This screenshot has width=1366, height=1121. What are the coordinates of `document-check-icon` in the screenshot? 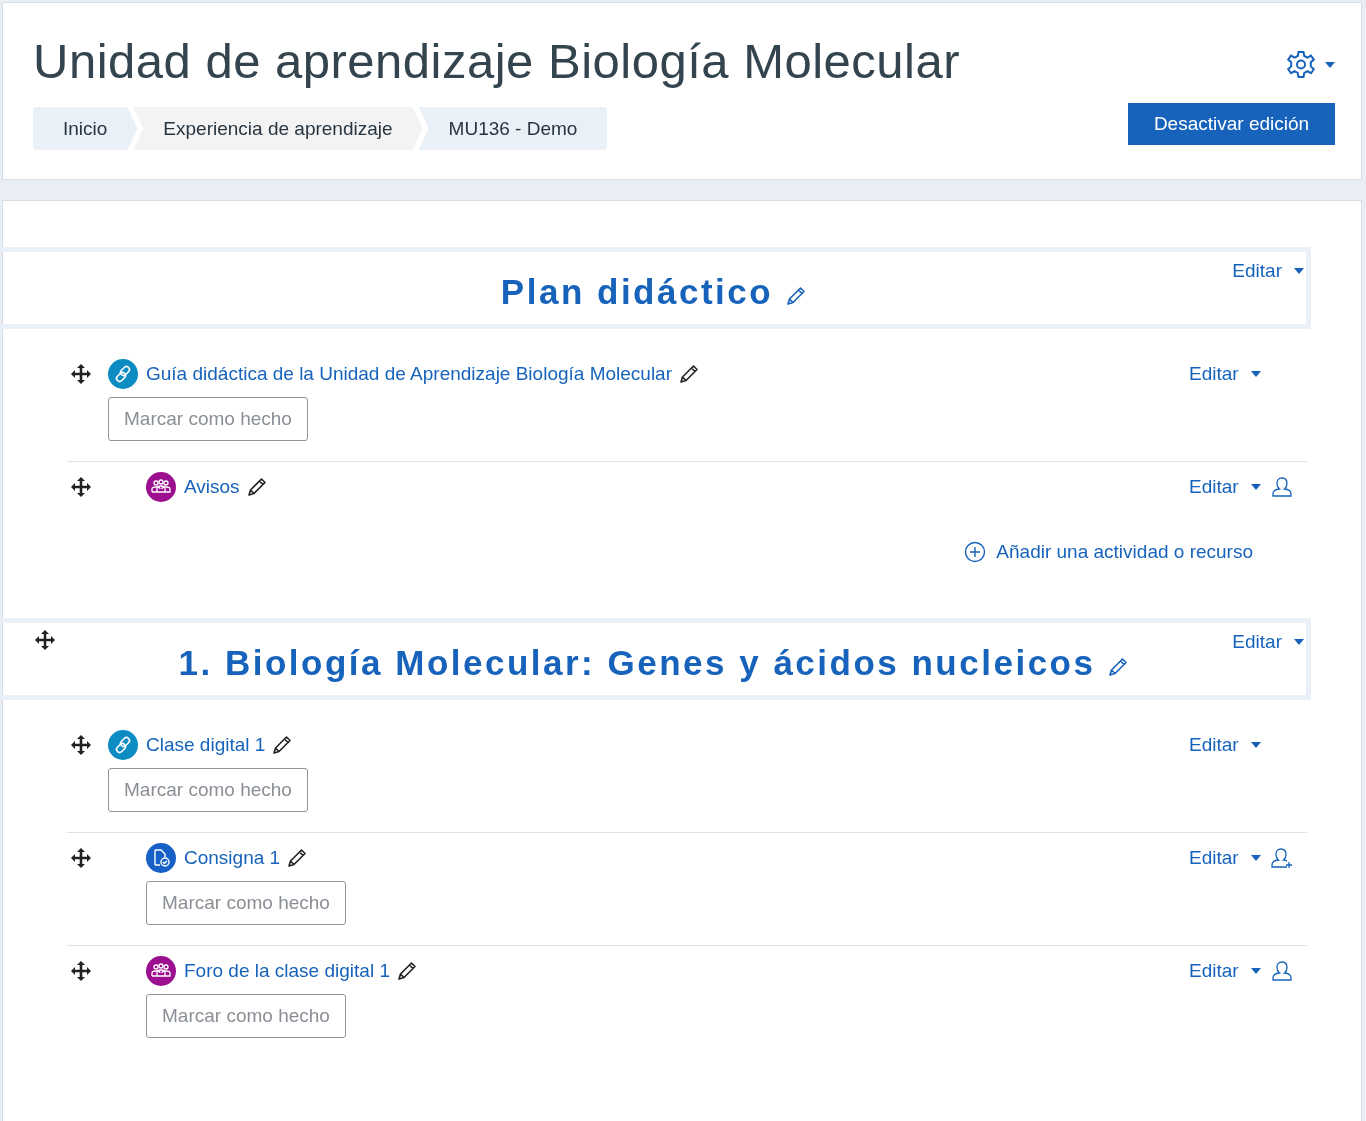 It's located at (161, 858).